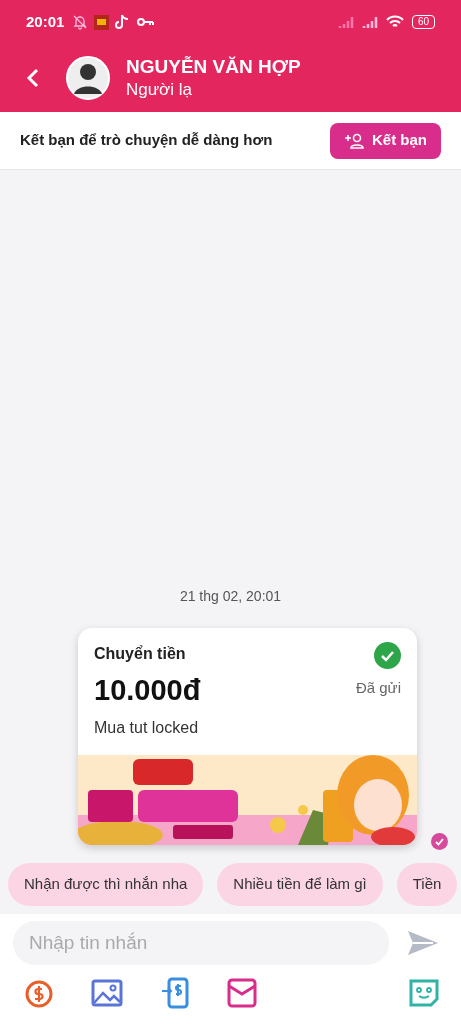  I want to click on transfer-note: Mua tut locked, so click(147, 728).